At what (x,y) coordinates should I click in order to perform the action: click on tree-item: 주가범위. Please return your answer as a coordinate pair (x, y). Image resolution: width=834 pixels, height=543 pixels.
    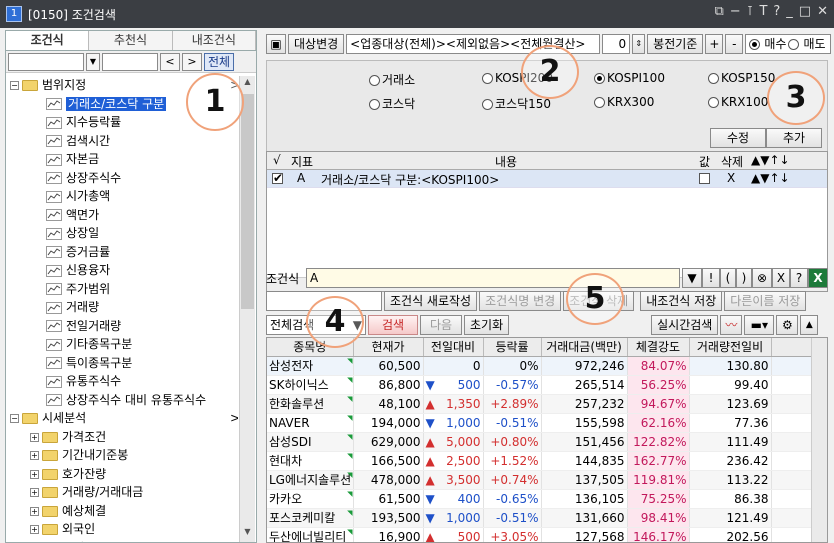
    Looking at the image, I should click on (78, 289).